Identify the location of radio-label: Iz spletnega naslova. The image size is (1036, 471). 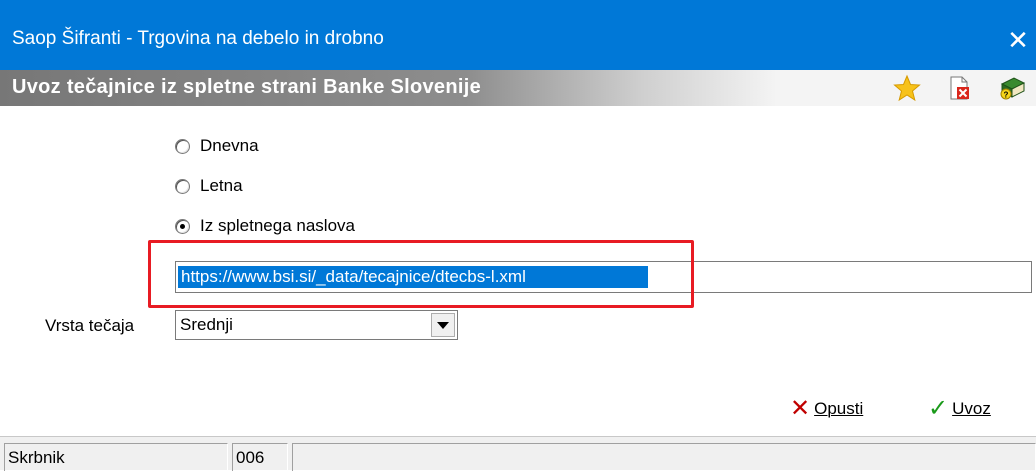
(277, 225).